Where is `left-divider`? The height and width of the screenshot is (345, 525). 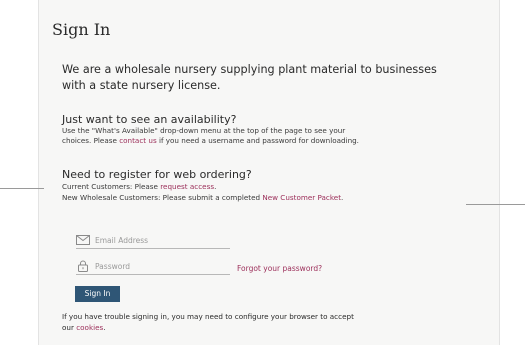
left-divider is located at coordinates (22, 188).